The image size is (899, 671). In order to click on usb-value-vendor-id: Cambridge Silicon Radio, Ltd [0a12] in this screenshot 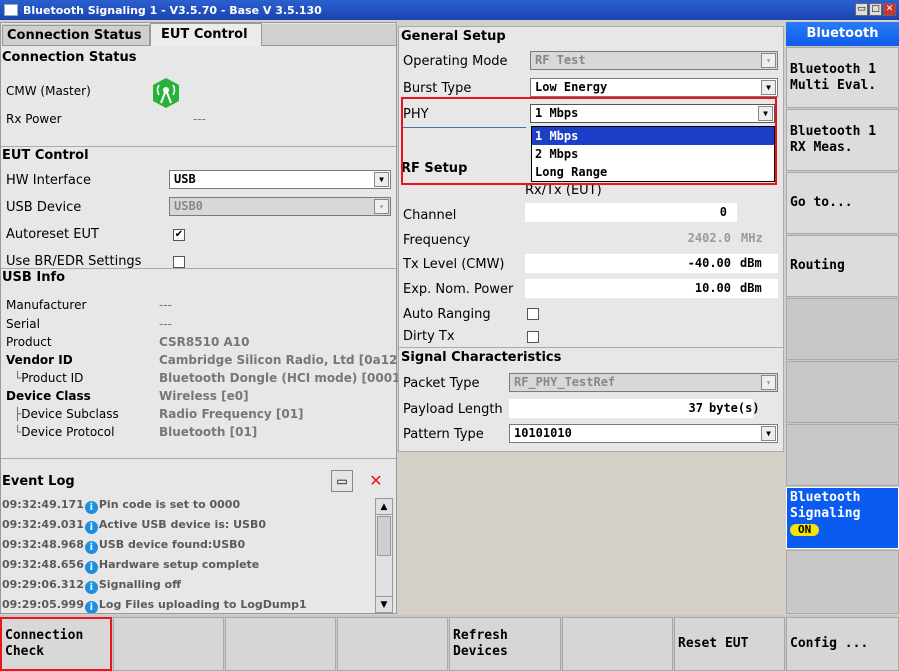, I will do `click(281, 360)`.